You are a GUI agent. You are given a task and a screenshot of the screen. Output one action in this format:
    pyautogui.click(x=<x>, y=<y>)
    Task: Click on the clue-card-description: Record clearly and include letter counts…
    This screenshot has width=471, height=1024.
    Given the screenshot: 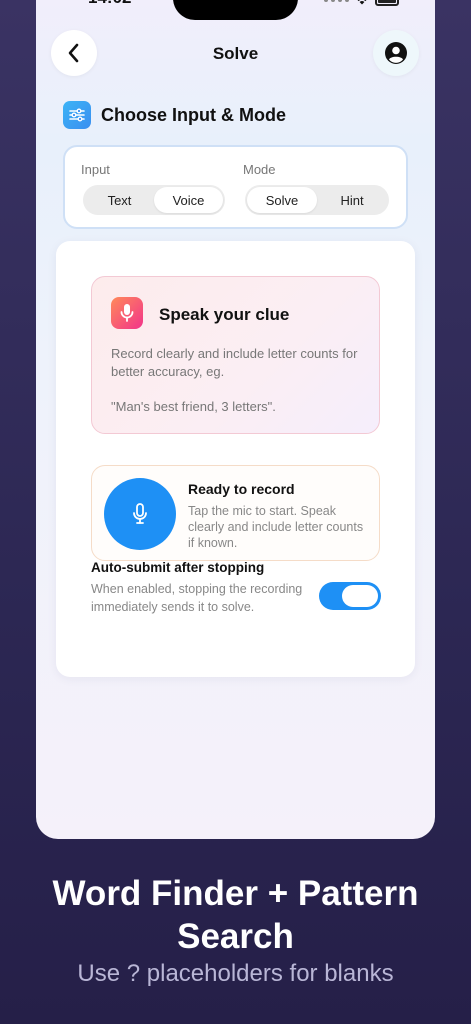 What is the action you would take?
    pyautogui.click(x=234, y=362)
    